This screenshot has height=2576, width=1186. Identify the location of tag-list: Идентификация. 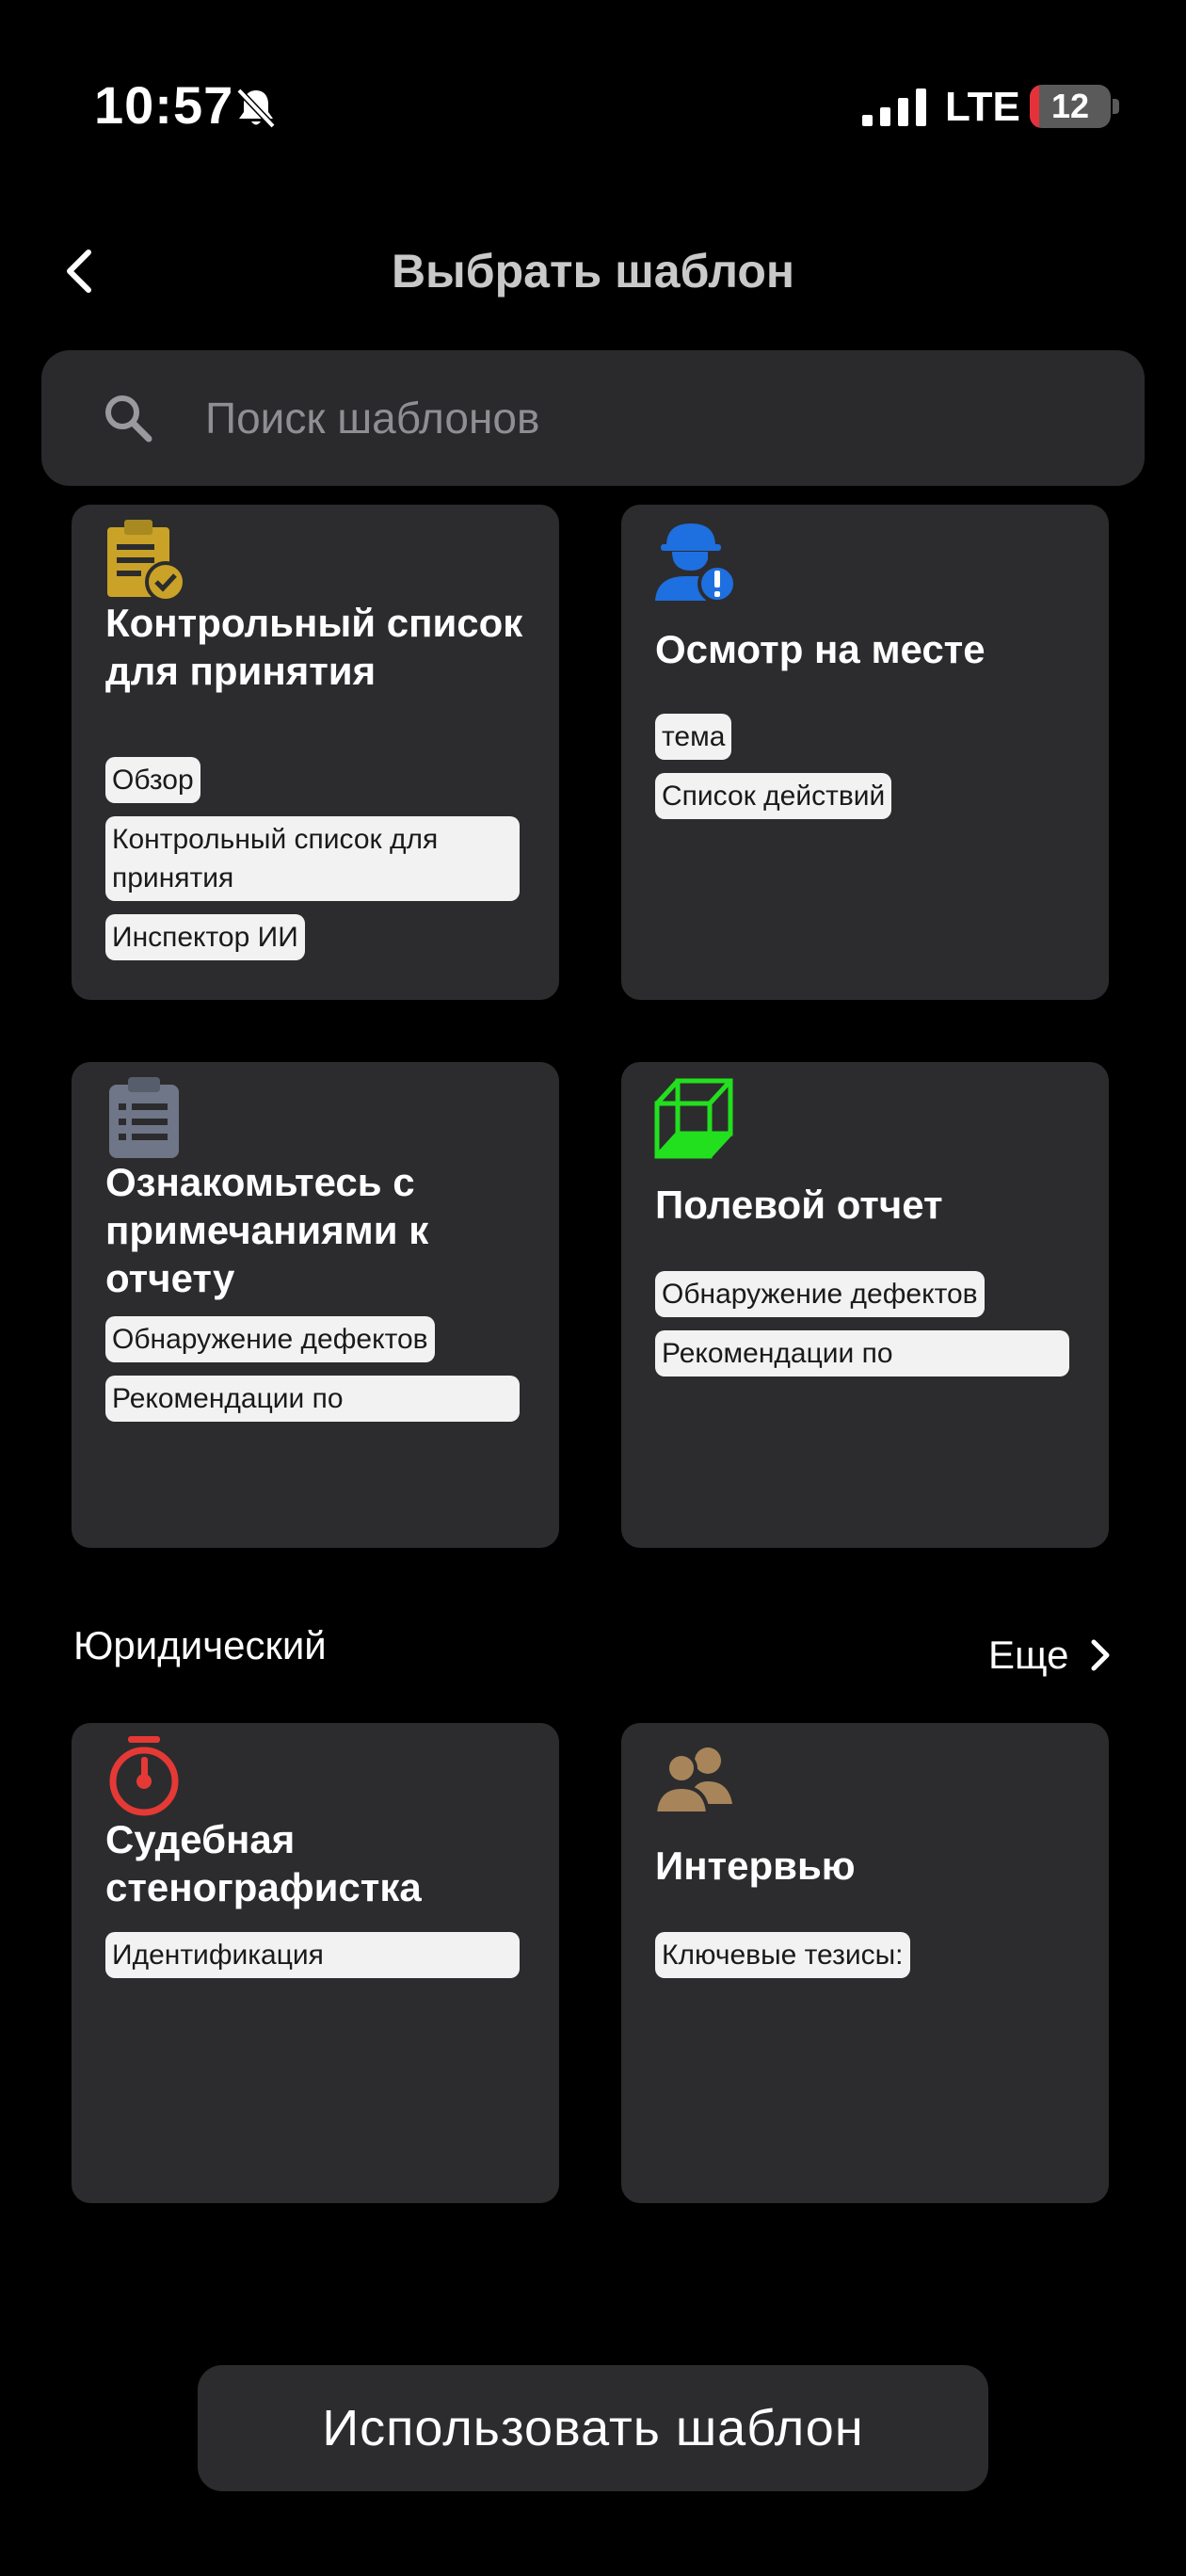
(312, 1961).